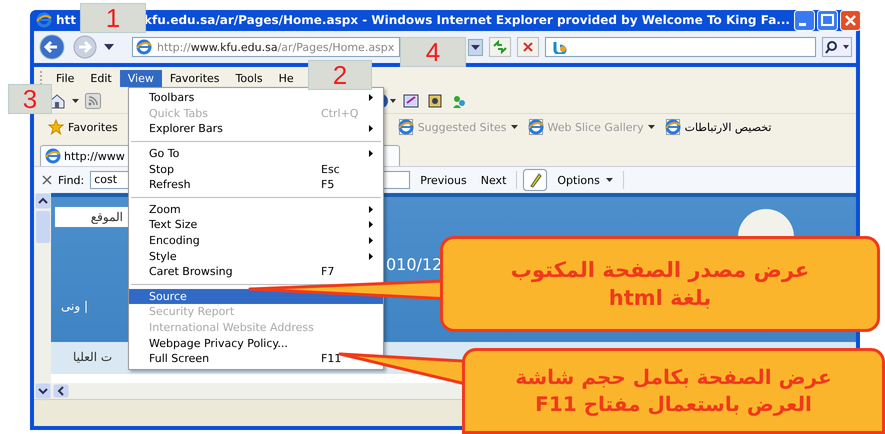 The height and width of the screenshot is (434, 885). What do you see at coordinates (61, 391) in the screenshot?
I see `scroll-left-icon` at bounding box center [61, 391].